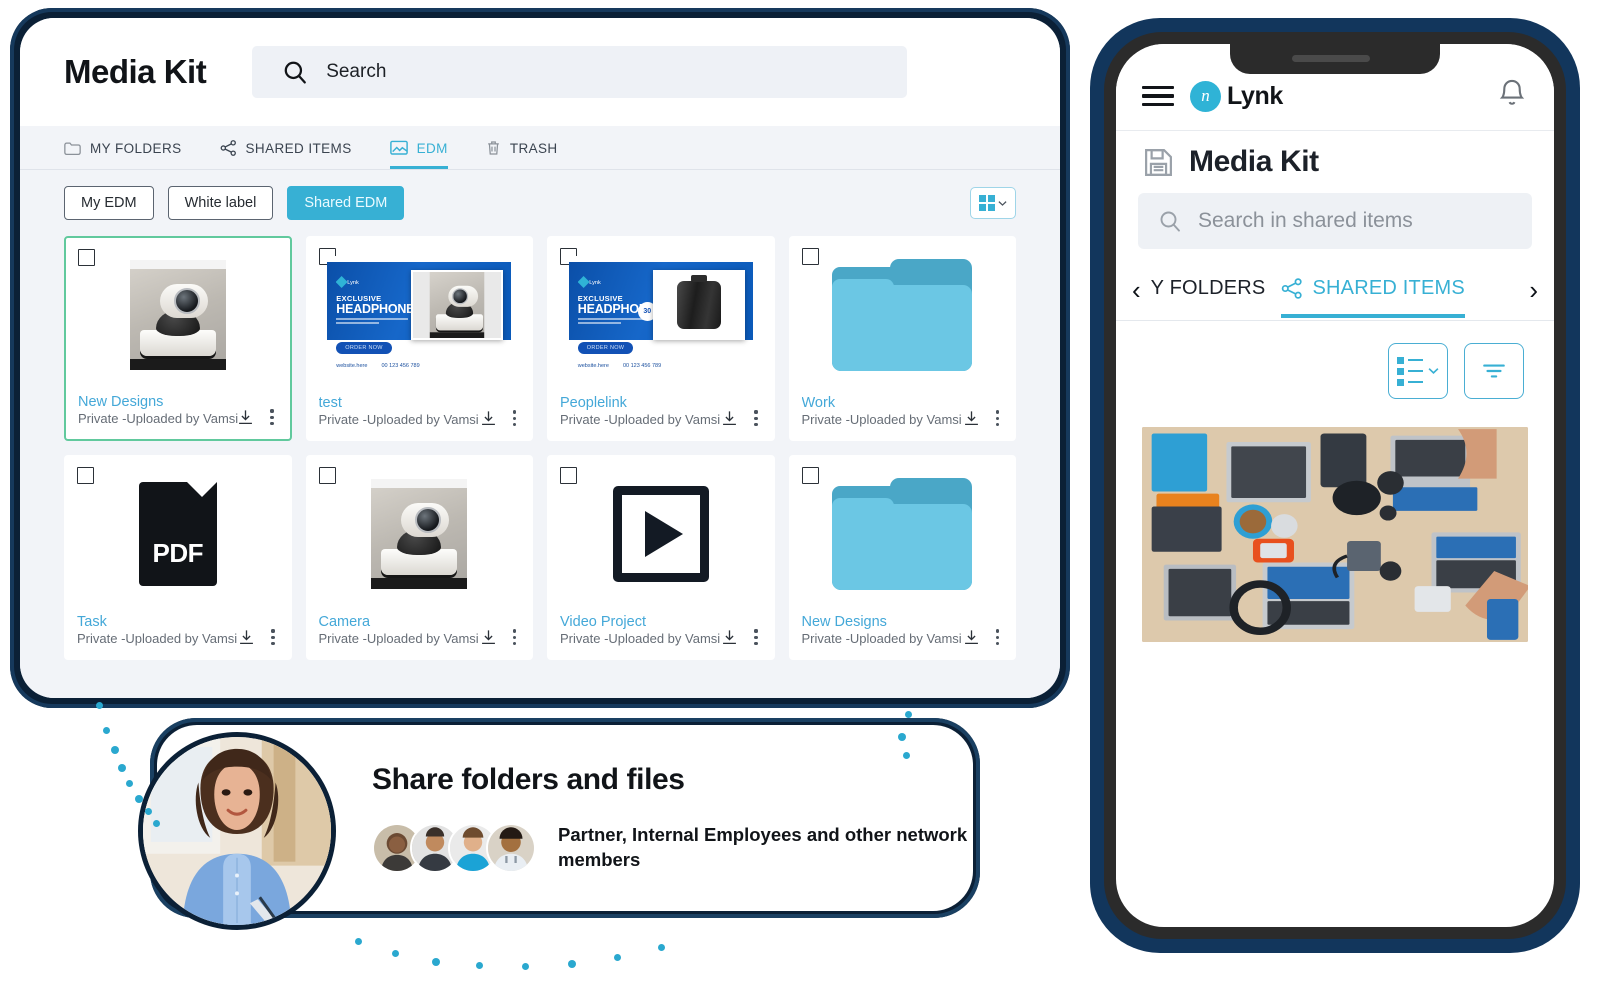 The width and height of the screenshot is (1600, 1000). I want to click on phone-toolbar, so click(1335, 360).